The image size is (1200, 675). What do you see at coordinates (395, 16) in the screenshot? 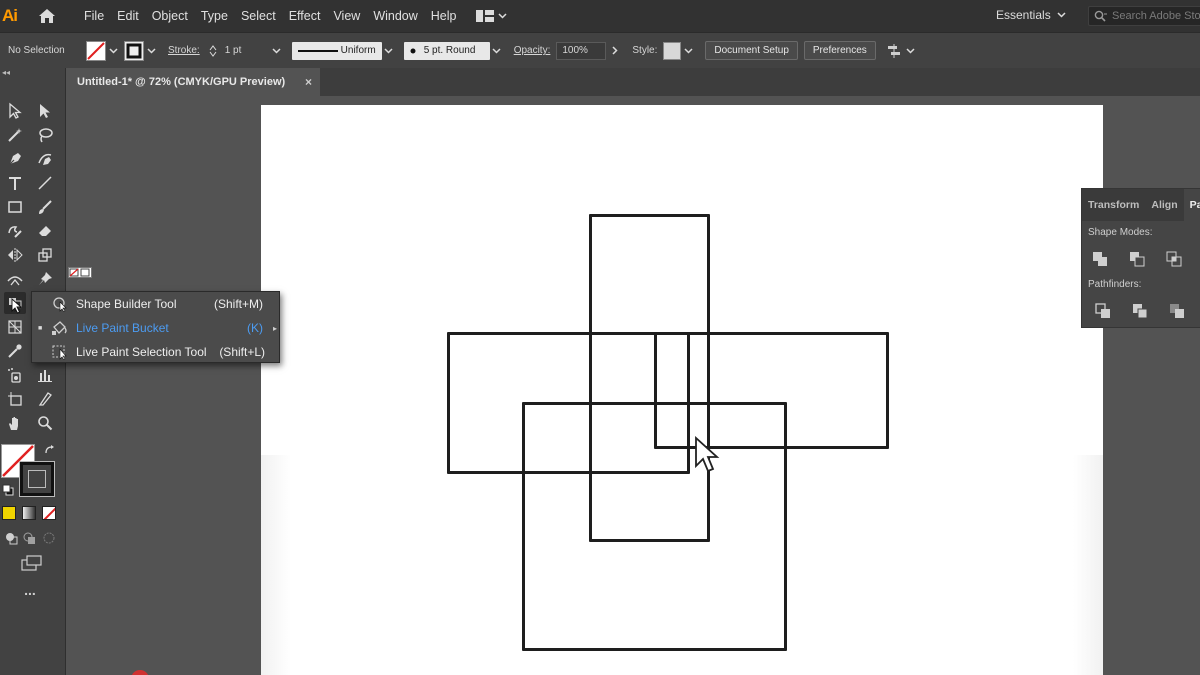
I see `menu-window: Window` at bounding box center [395, 16].